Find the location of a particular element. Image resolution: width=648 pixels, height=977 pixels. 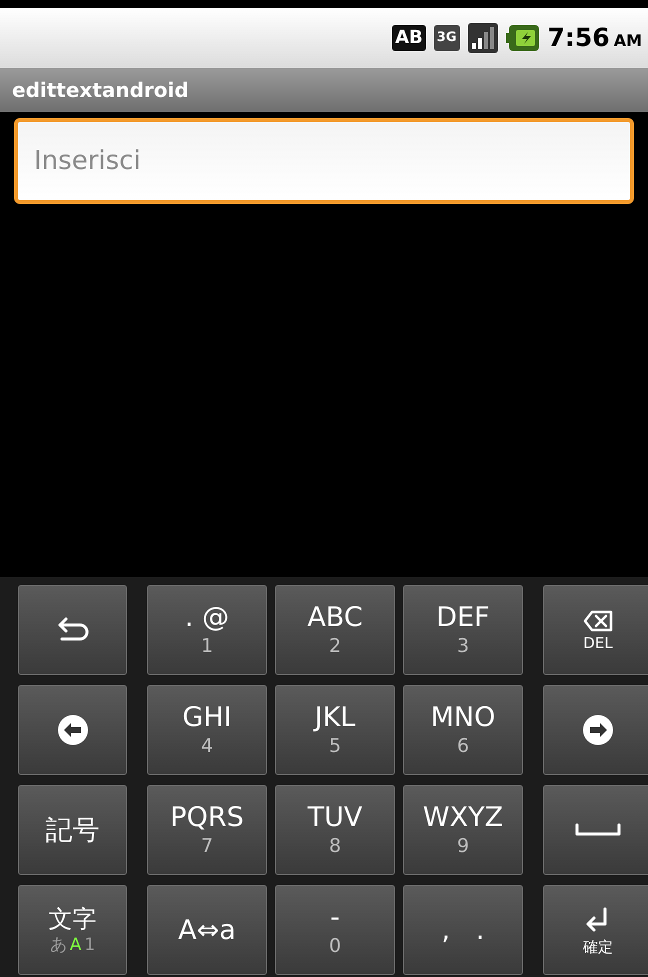

key-digit: 5 is located at coordinates (335, 746).